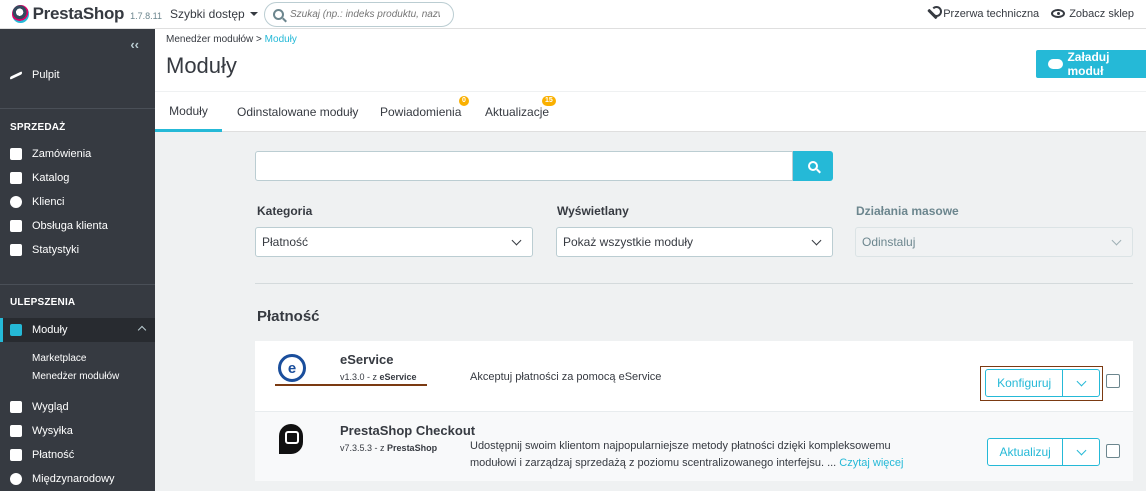 The height and width of the screenshot is (491, 1146). Describe the element at coordinates (694, 283) in the screenshot. I see `section-divider` at that location.